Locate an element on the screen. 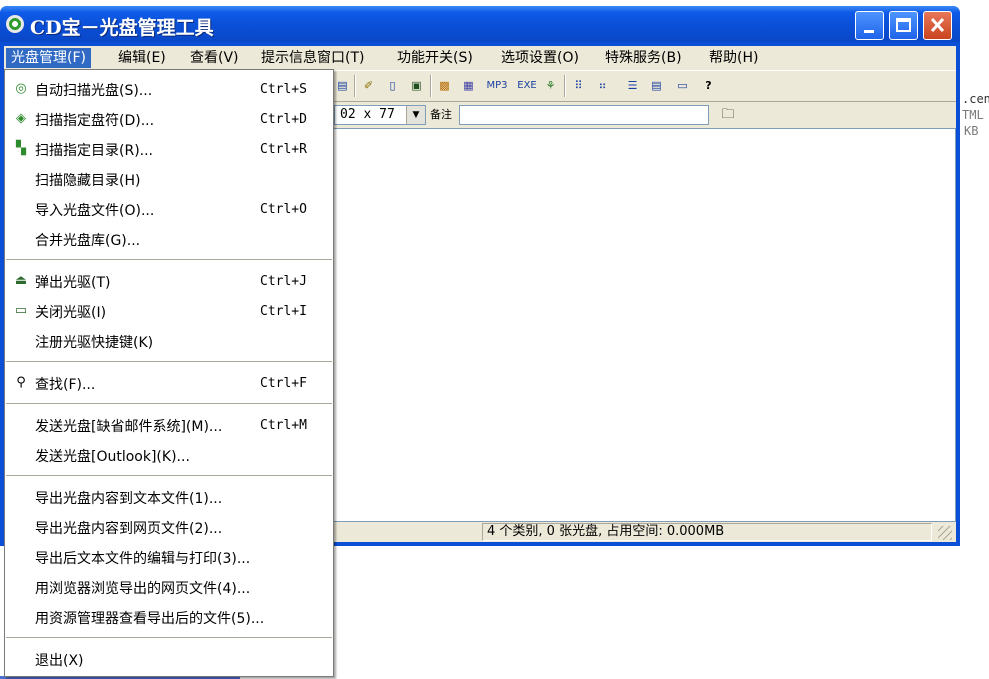  small-icons-view-icon: ⠿ is located at coordinates (578, 85).